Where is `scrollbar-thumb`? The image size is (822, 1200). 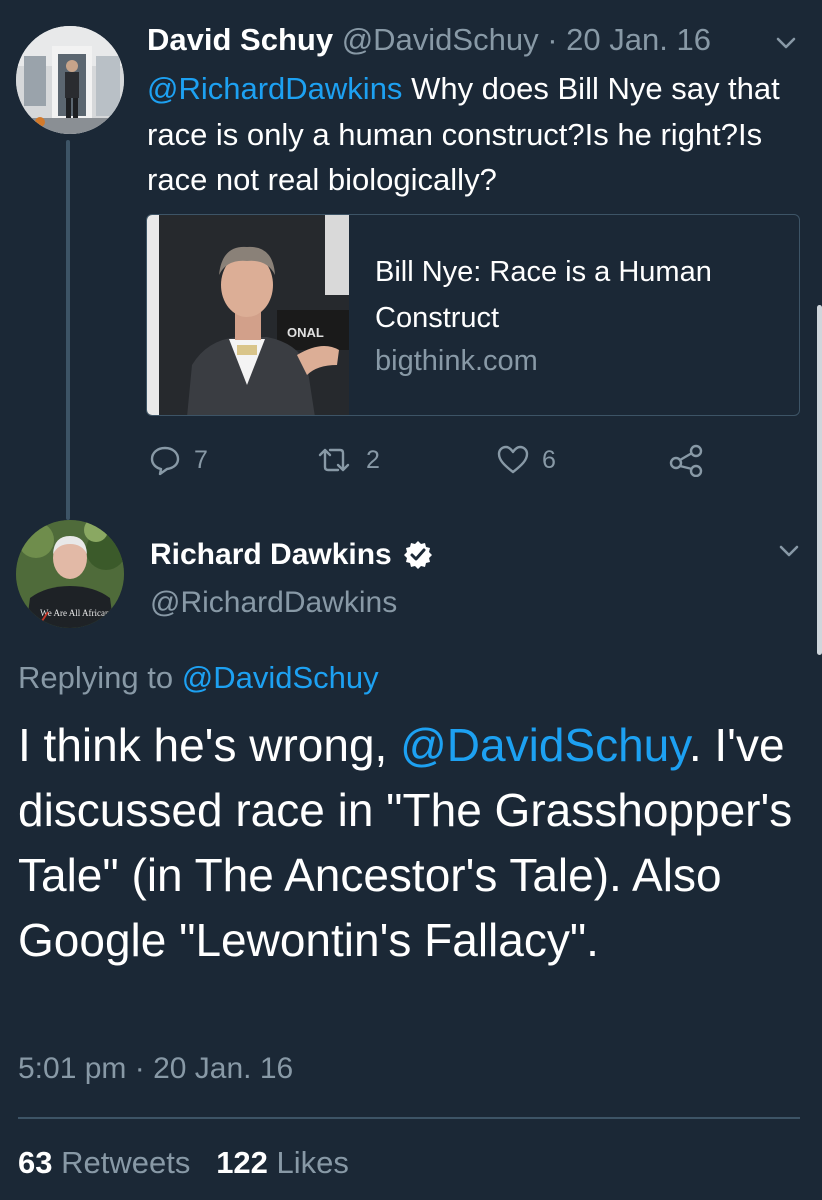 scrollbar-thumb is located at coordinates (819, 480).